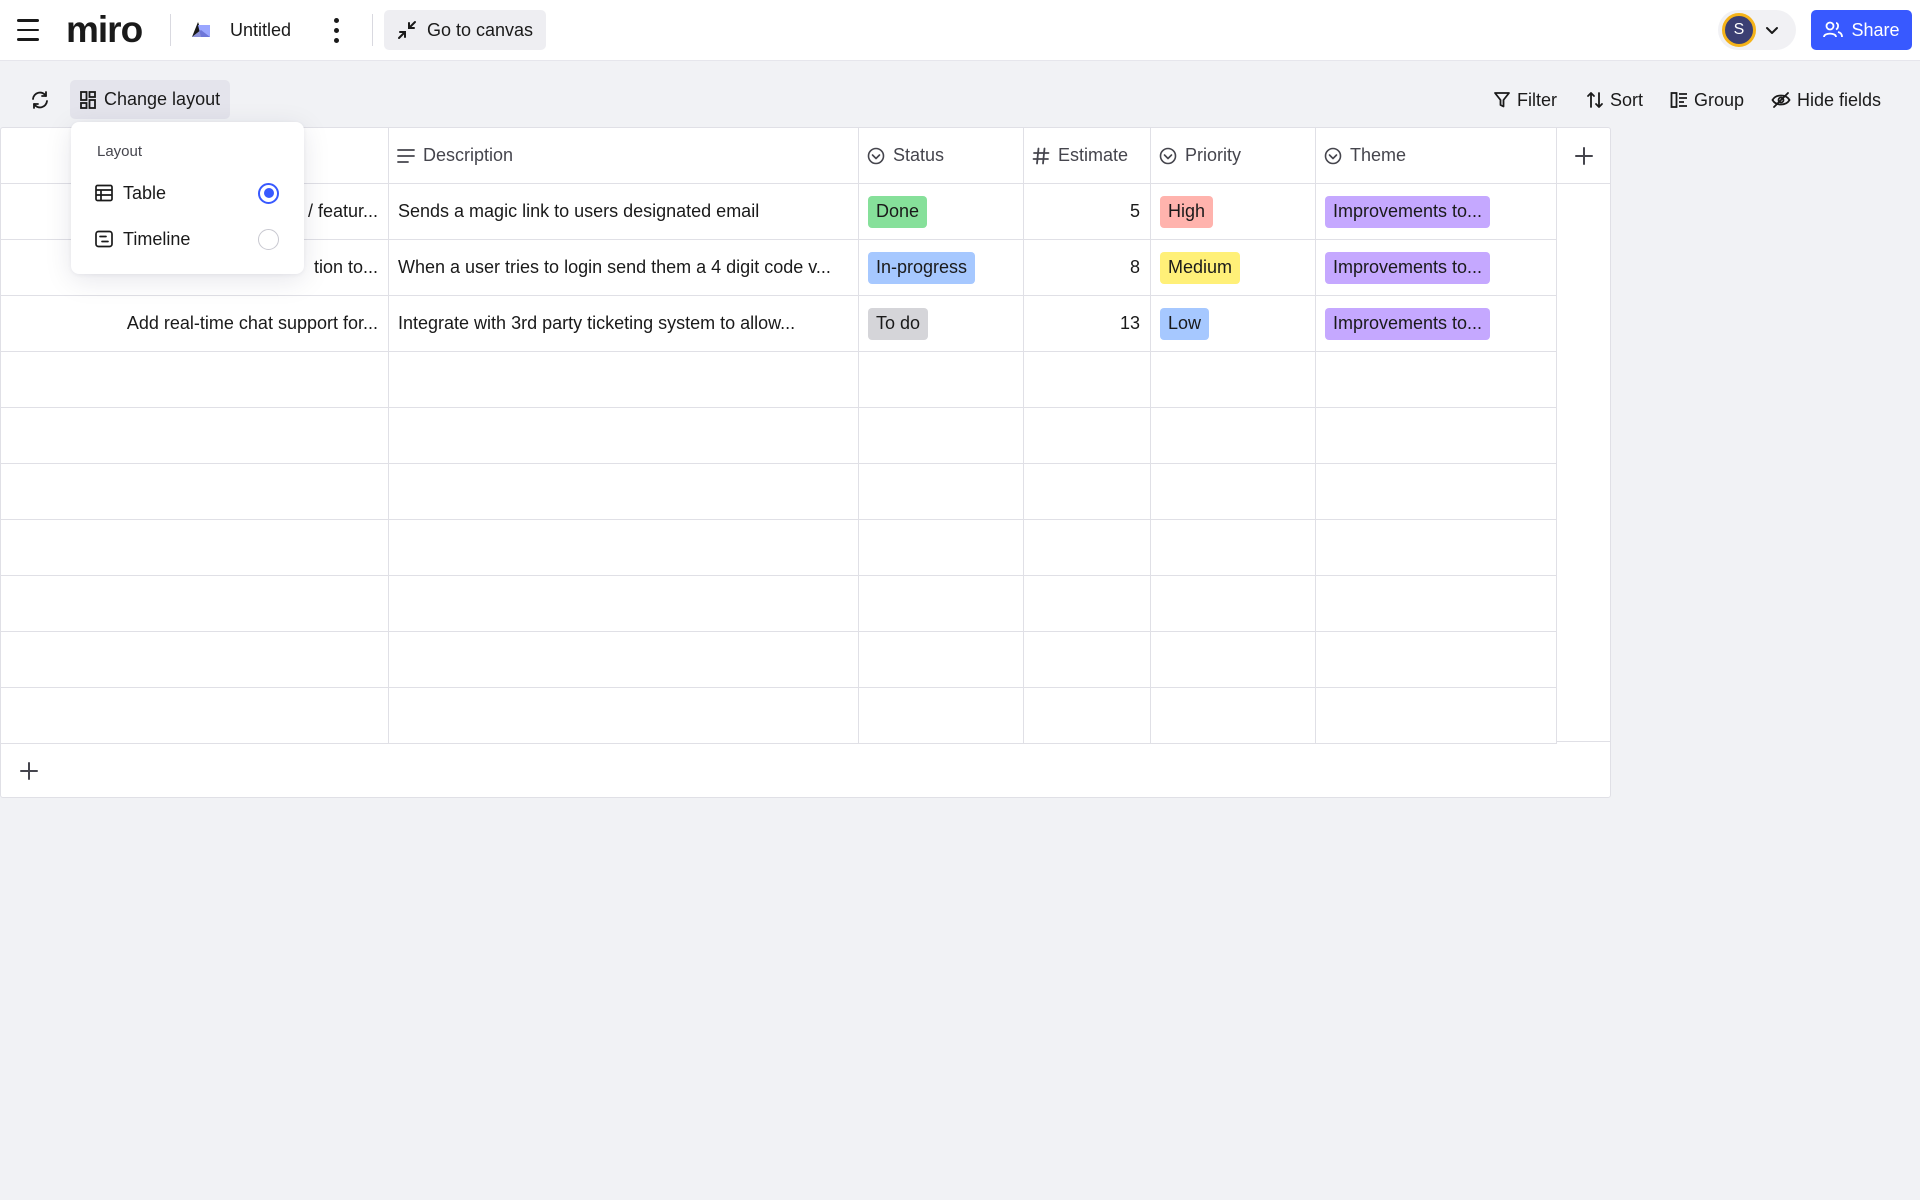 This screenshot has width=1920, height=1200. I want to click on divider, so click(372, 30).